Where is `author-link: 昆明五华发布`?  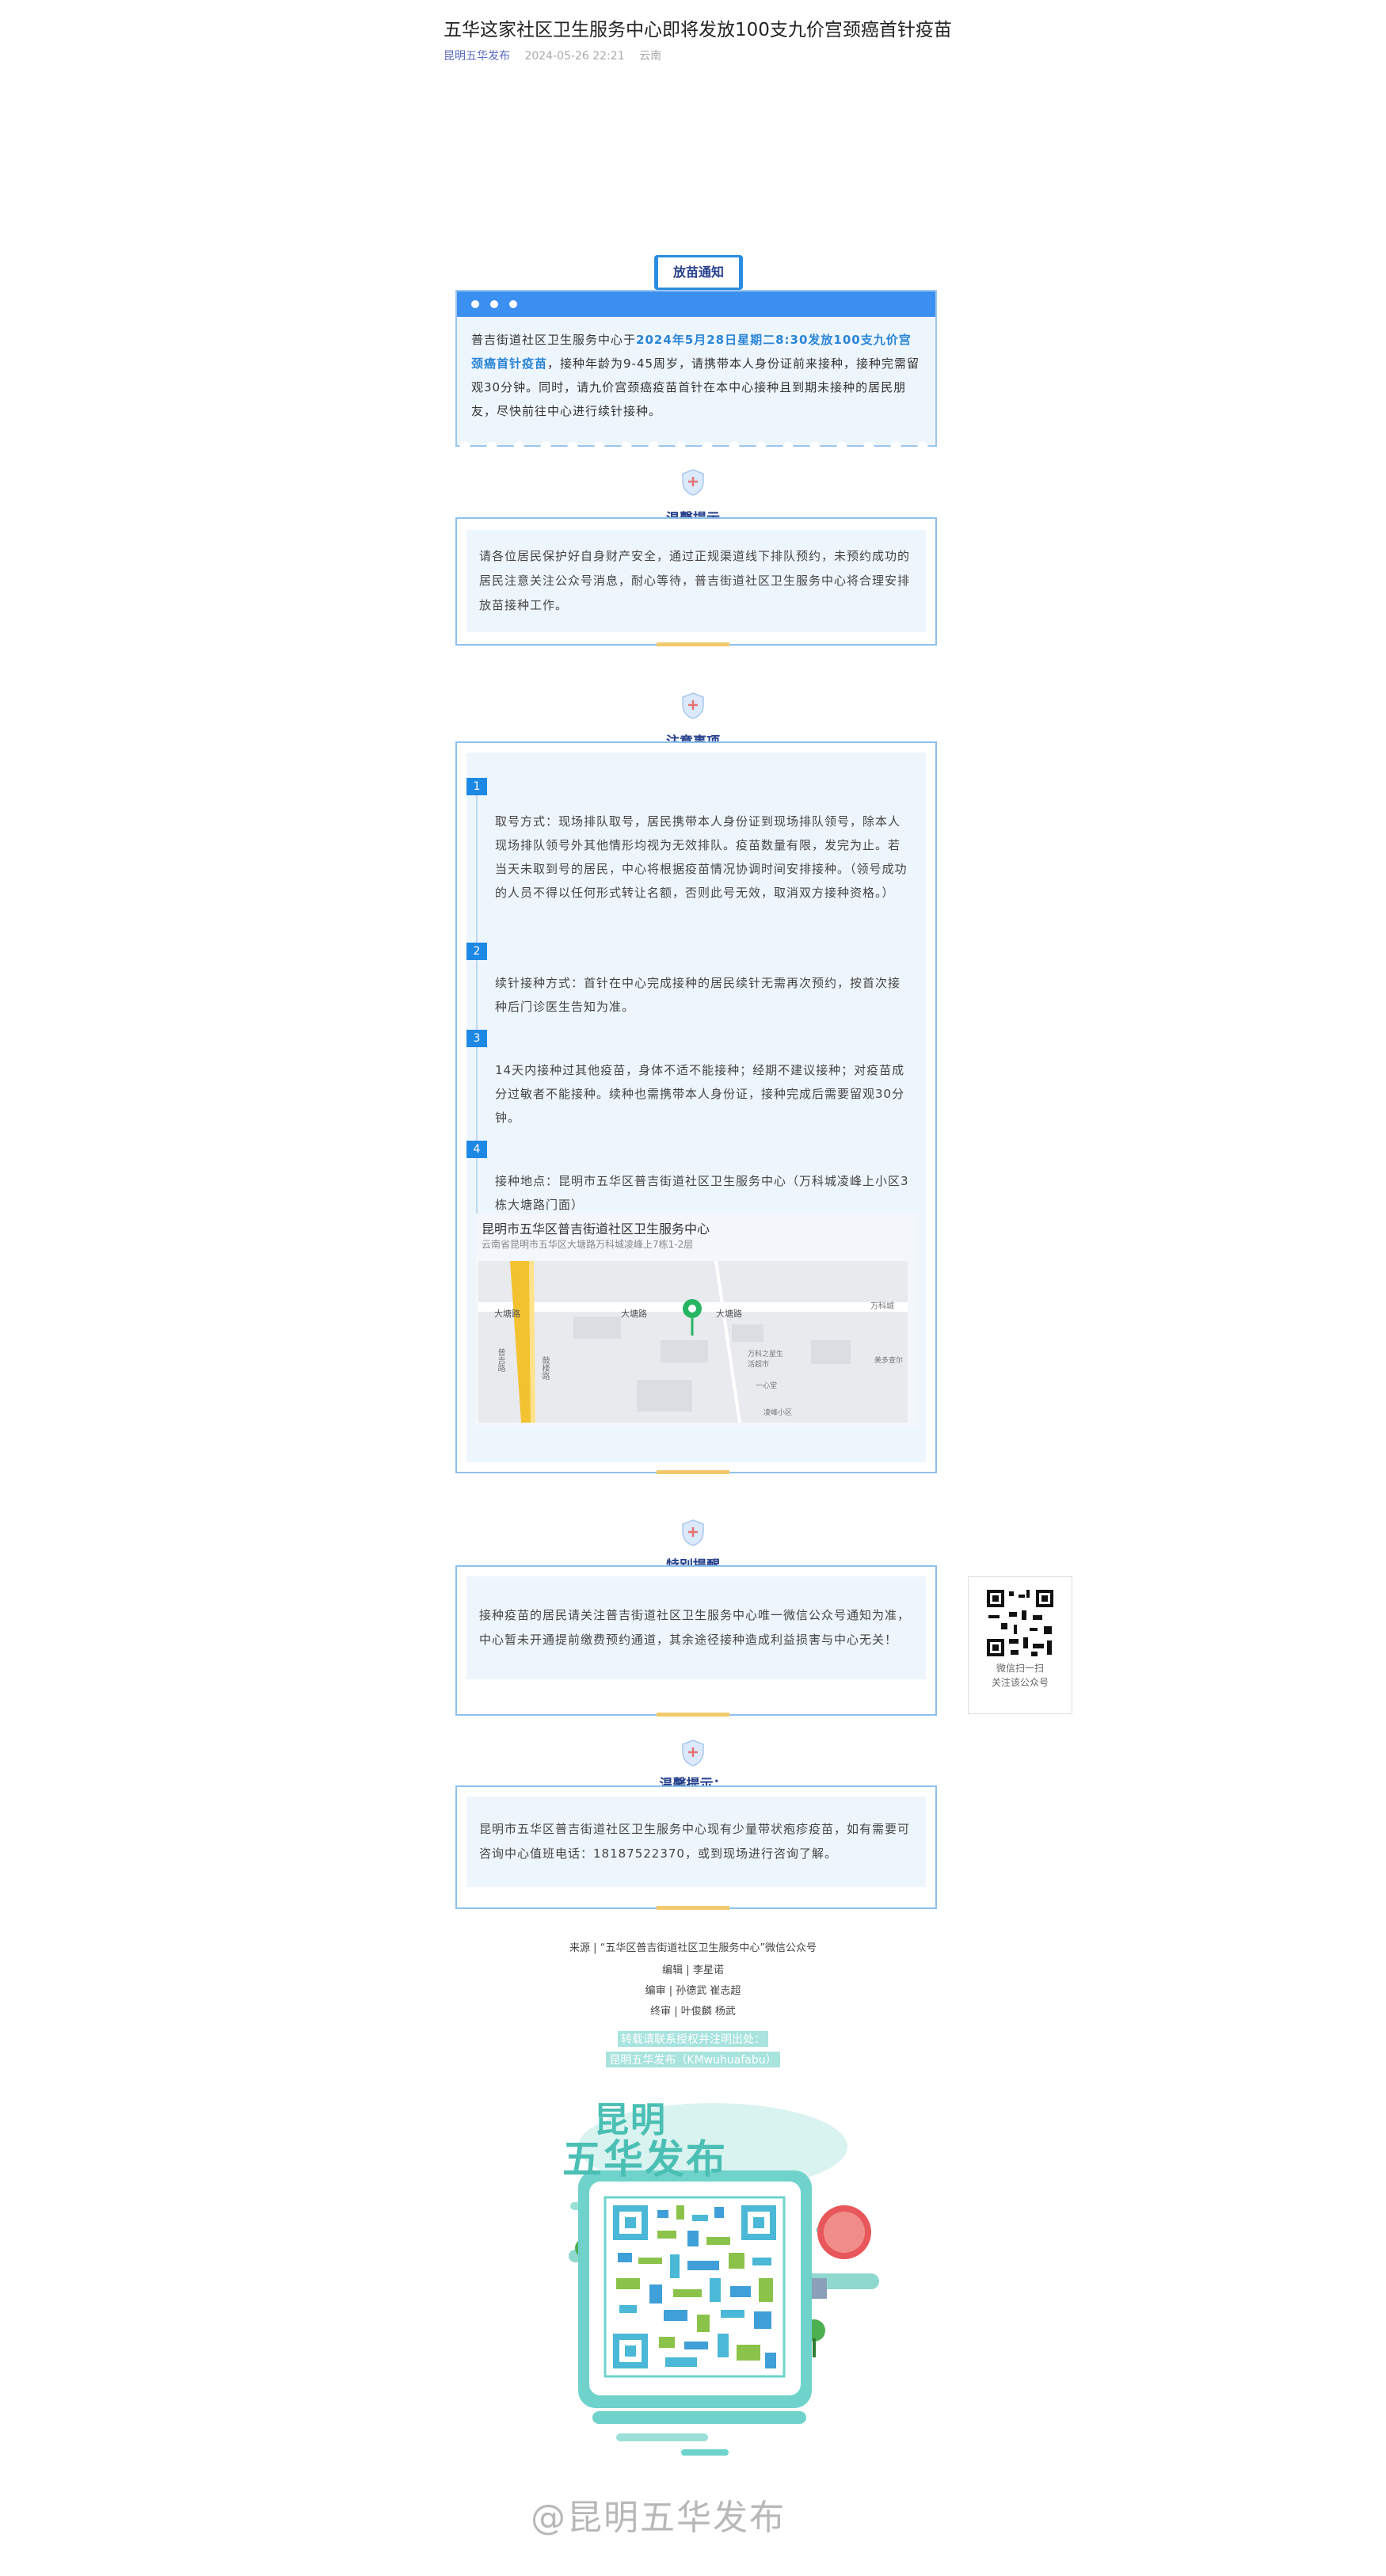
author-link: 昆明五华发布 is located at coordinates (477, 57).